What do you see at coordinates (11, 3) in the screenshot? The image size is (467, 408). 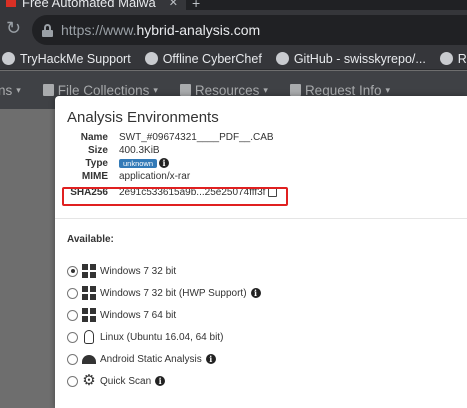 I see `site-favicon-icon` at bounding box center [11, 3].